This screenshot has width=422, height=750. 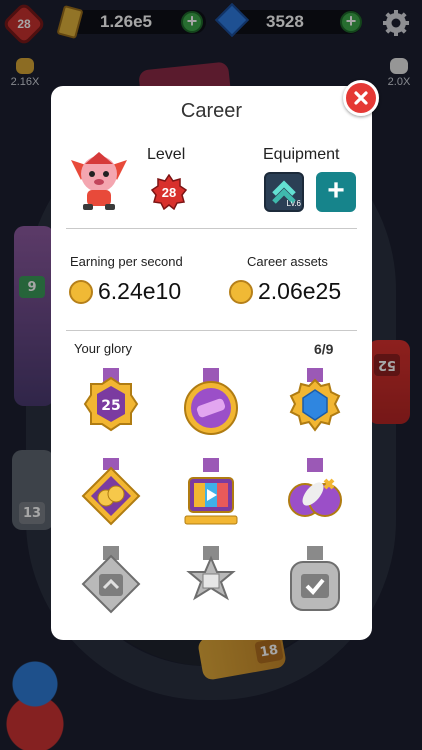 What do you see at coordinates (211, 495) in the screenshot?
I see `tv-video-medal-icon` at bounding box center [211, 495].